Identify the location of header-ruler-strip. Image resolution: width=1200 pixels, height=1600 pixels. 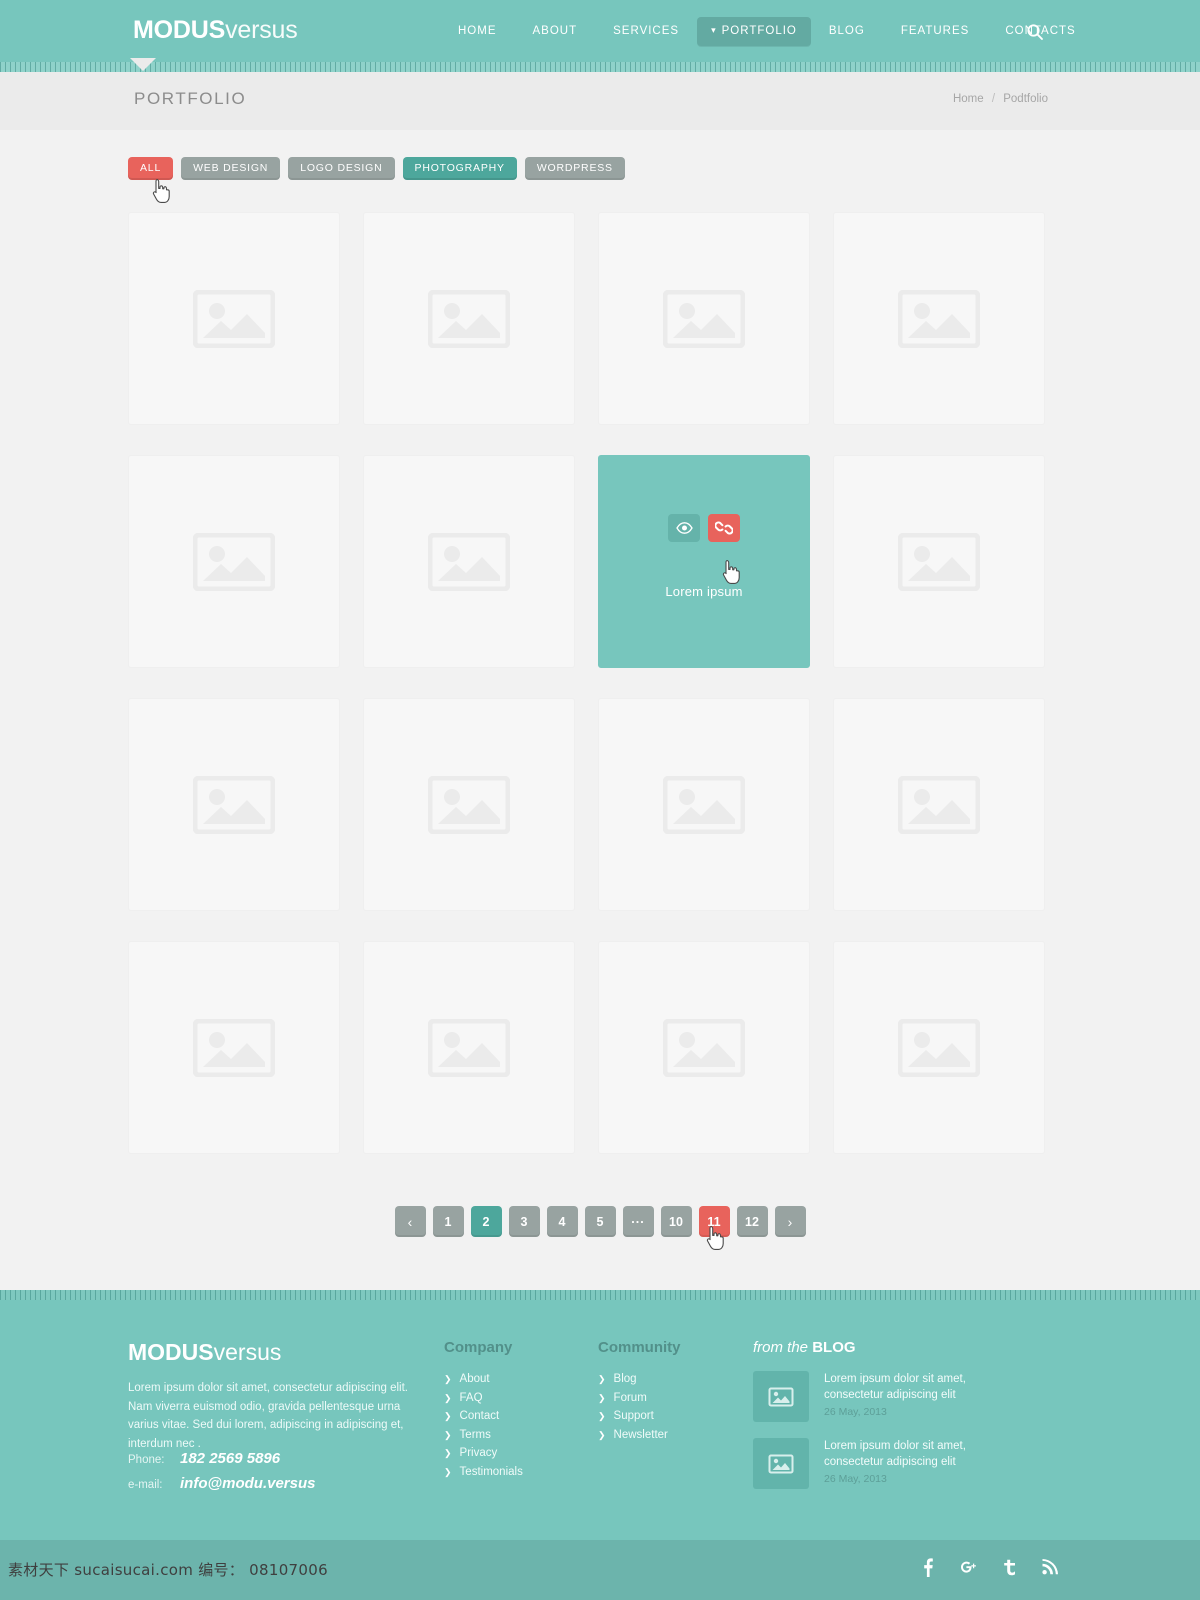
(600, 67).